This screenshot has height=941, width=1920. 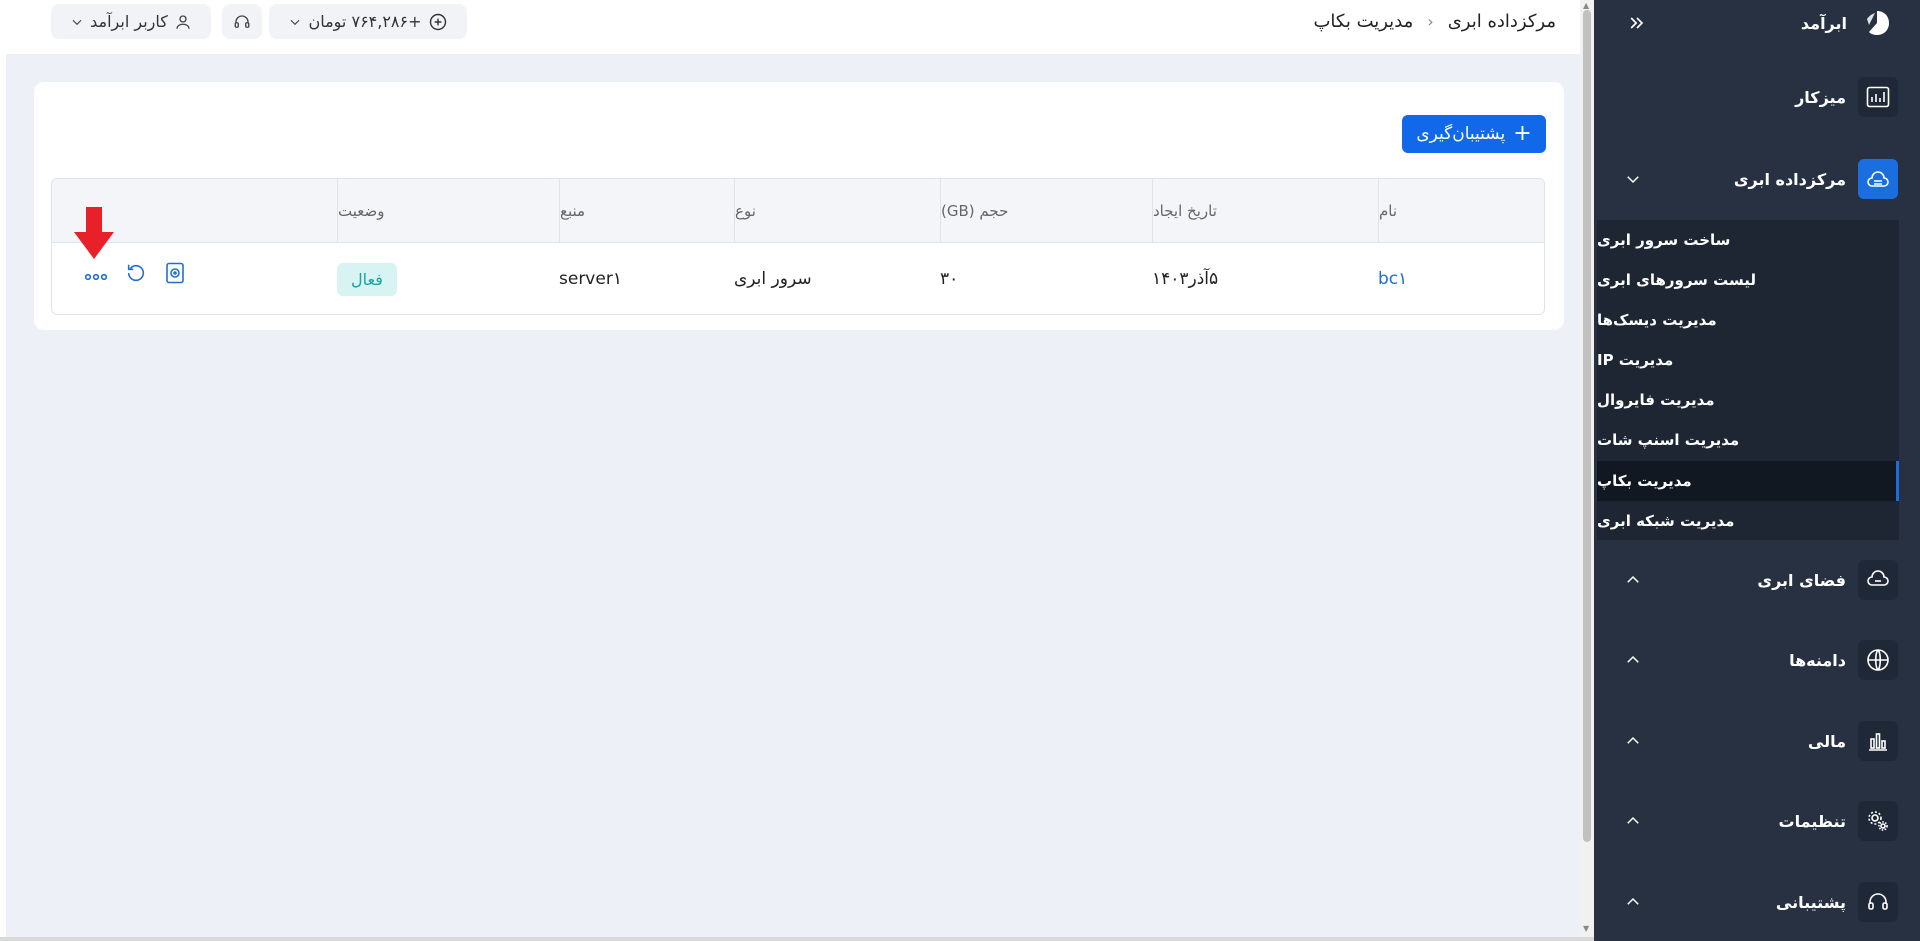 I want to click on breadcrumb: مرکزداده ابری ‹ مدیریت بکاپ, so click(x=1434, y=21).